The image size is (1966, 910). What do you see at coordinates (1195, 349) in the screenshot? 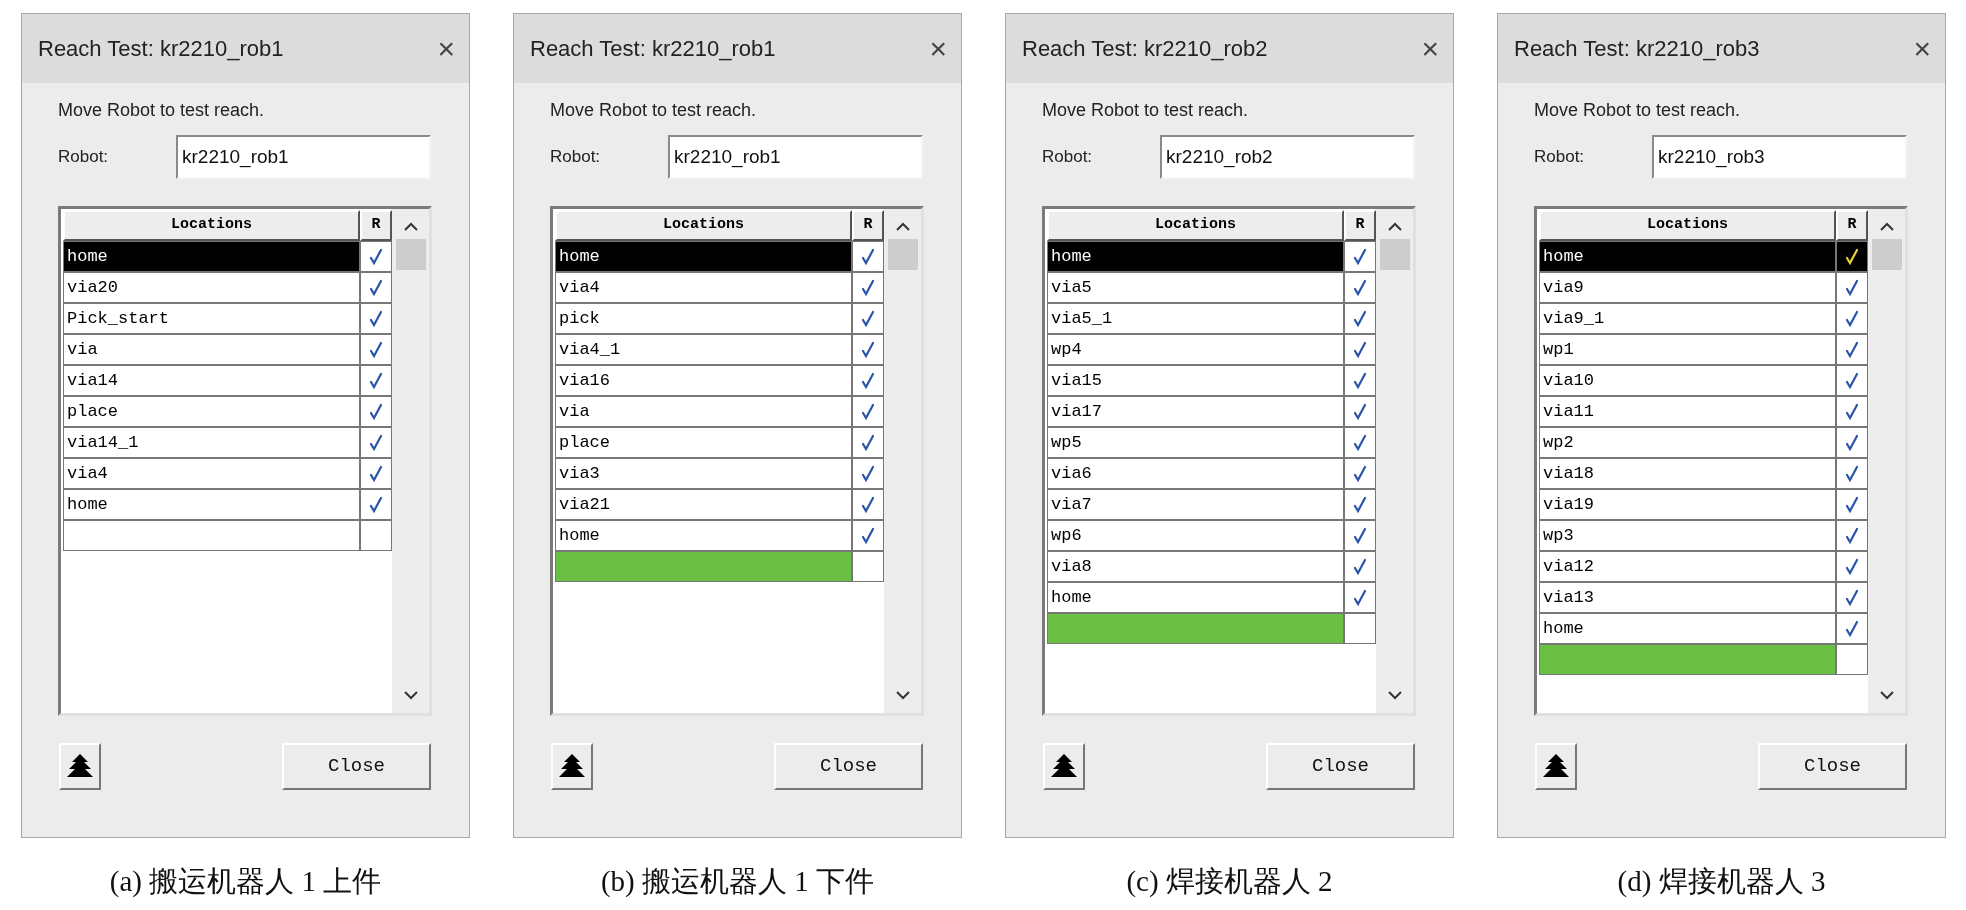
I see `table-cell: wp4` at bounding box center [1195, 349].